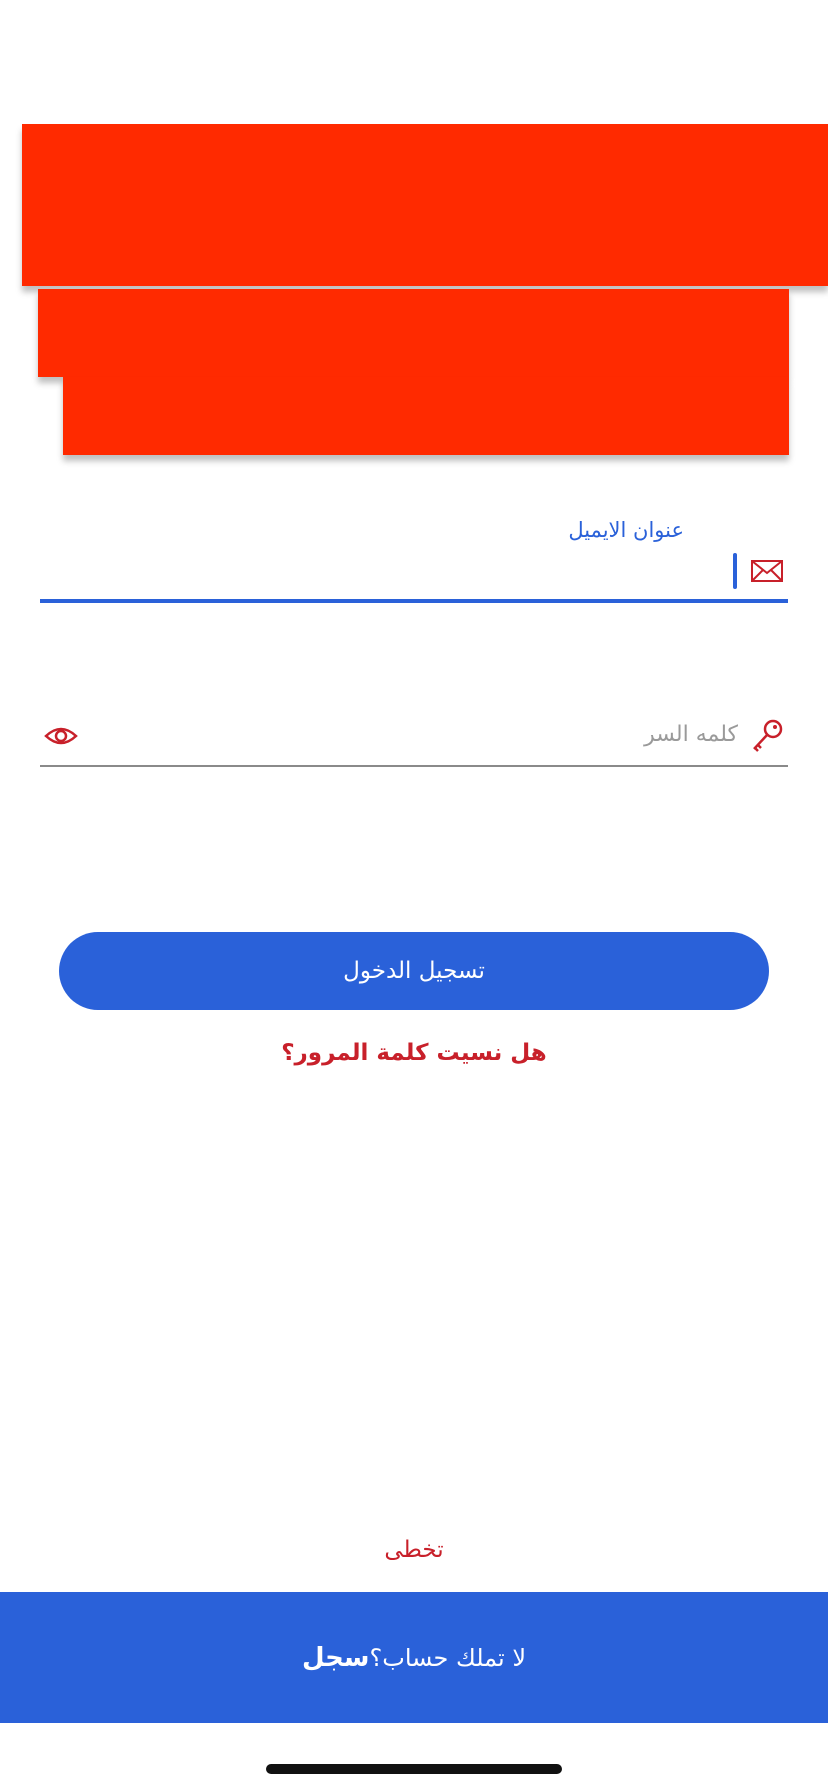 The width and height of the screenshot is (828, 1792). I want to click on forgot-password-link: هل نسيت كلمة المرور؟, so click(414, 1053).